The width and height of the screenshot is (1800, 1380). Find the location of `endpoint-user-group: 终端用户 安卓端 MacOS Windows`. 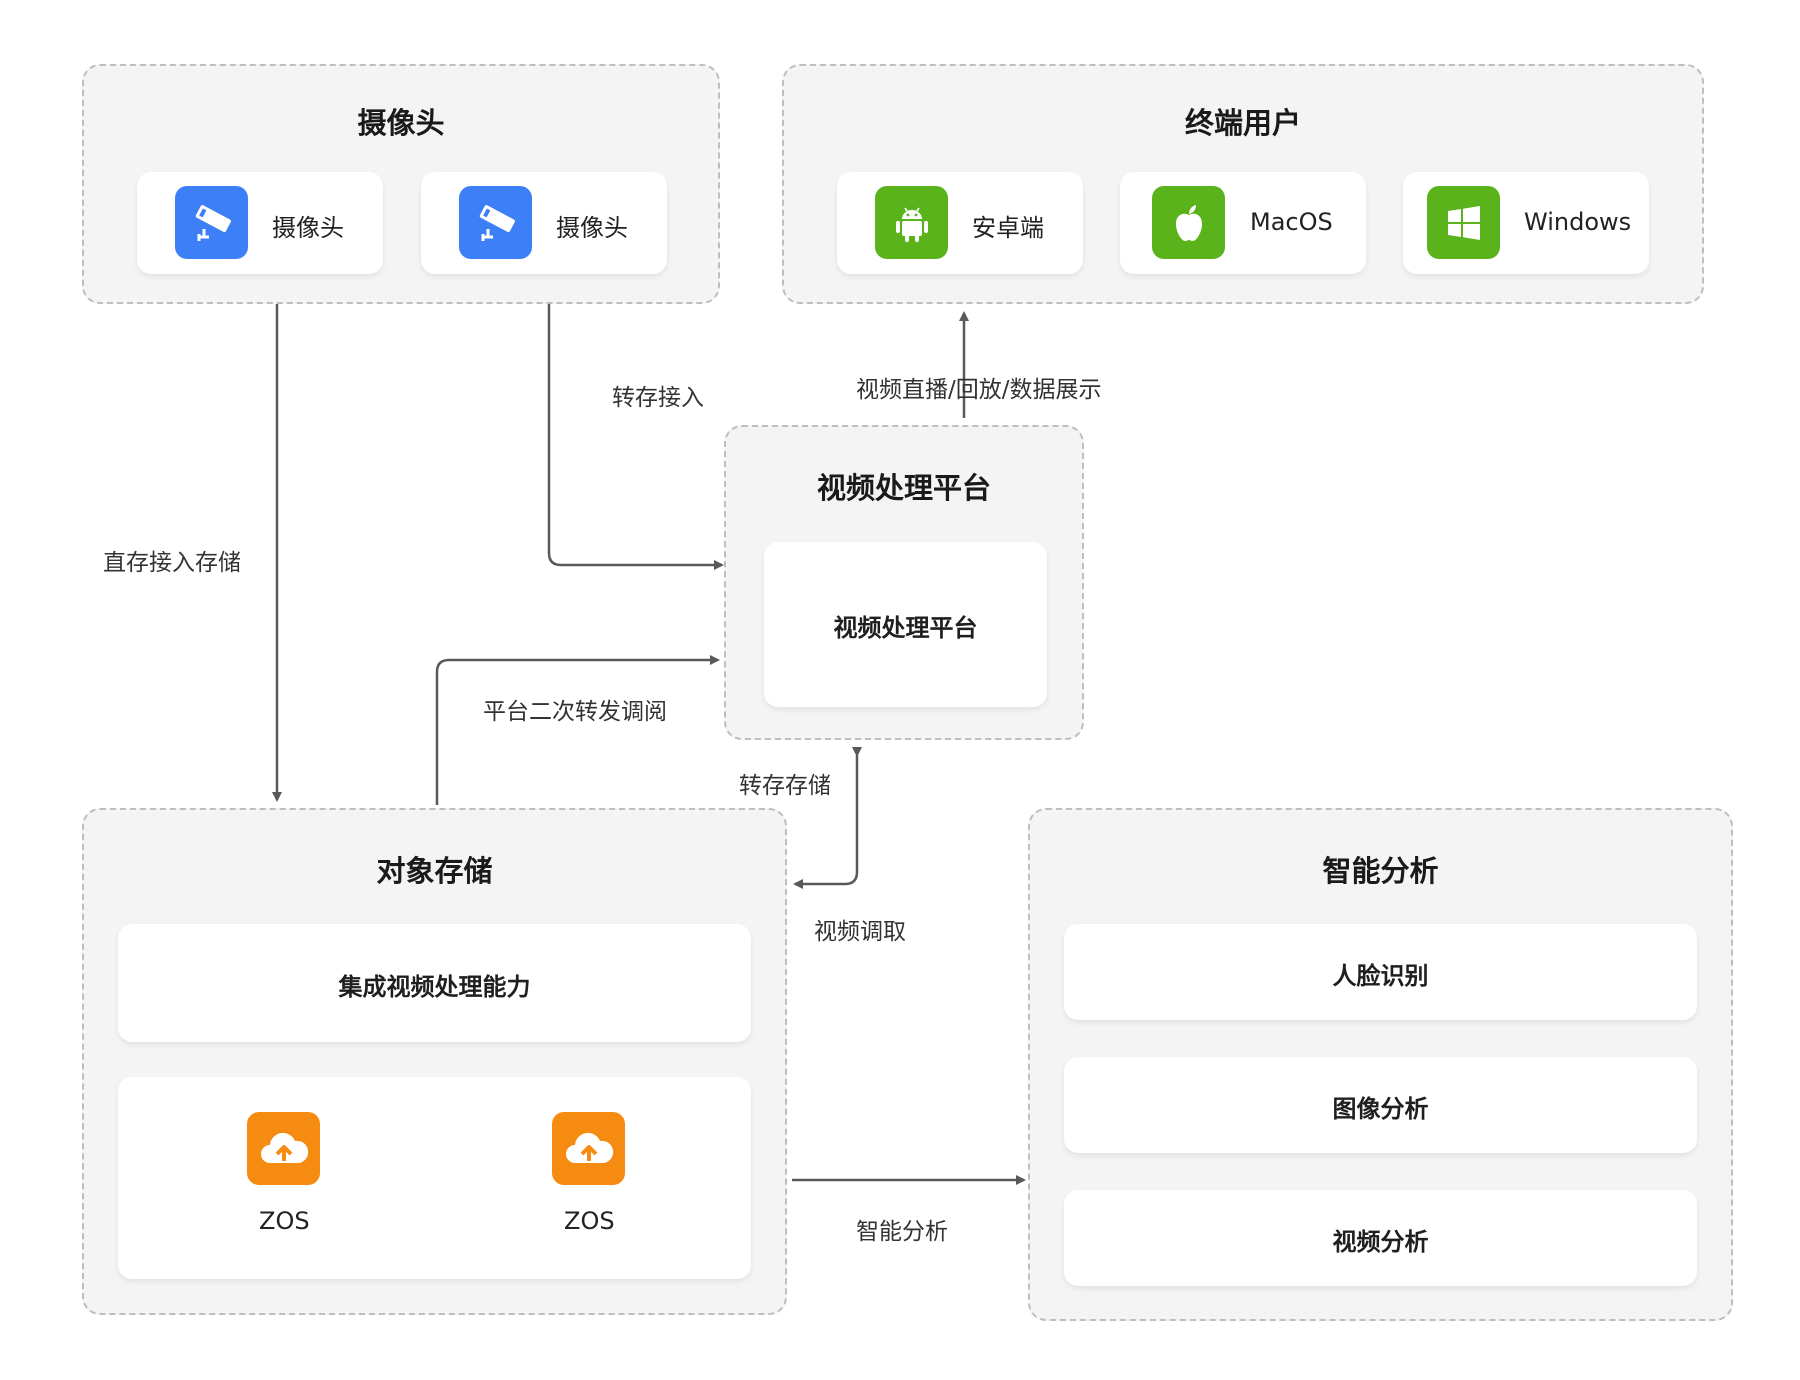

endpoint-user-group: 终端用户 安卓端 MacOS Windows is located at coordinates (1243, 184).